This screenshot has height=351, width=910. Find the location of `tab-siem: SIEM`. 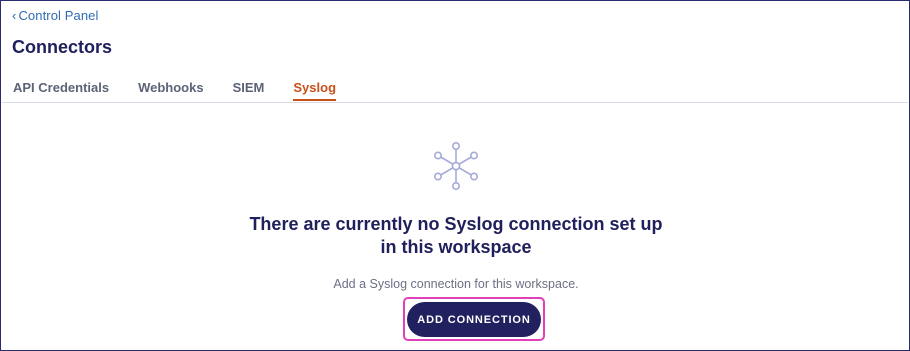

tab-siem: SIEM is located at coordinates (249, 89).